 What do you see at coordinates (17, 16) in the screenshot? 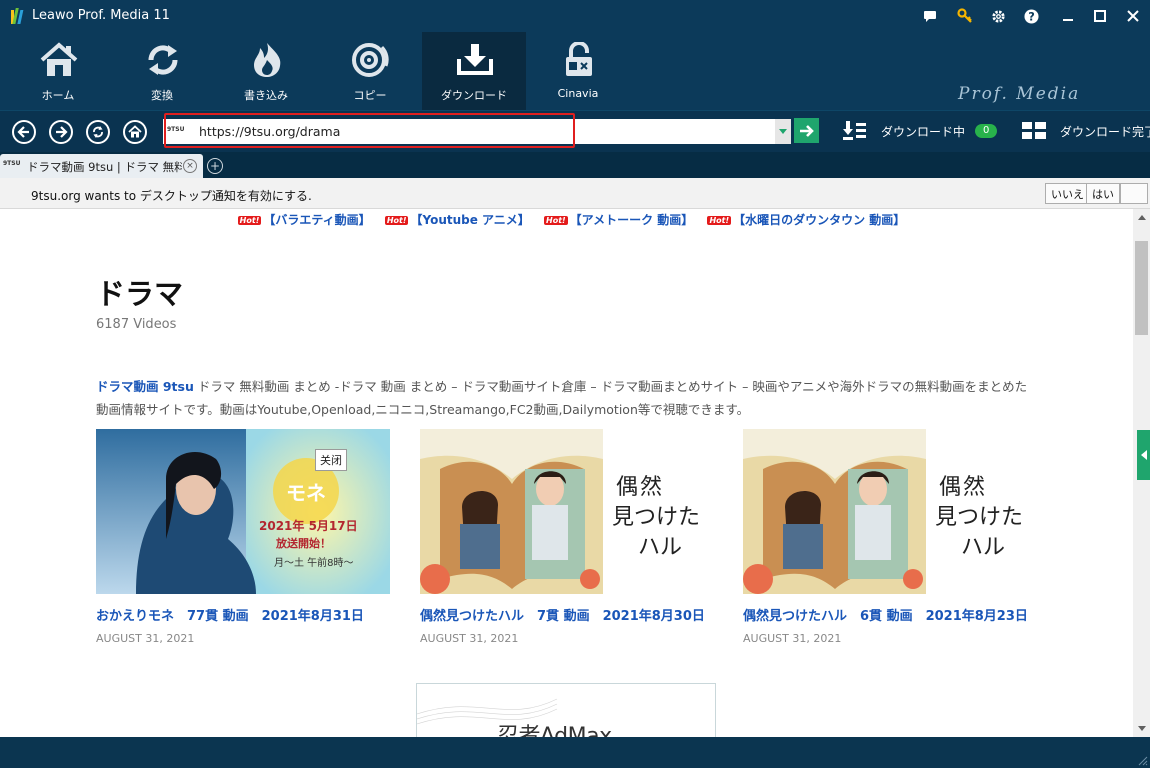
I see `app-logo-icon` at bounding box center [17, 16].